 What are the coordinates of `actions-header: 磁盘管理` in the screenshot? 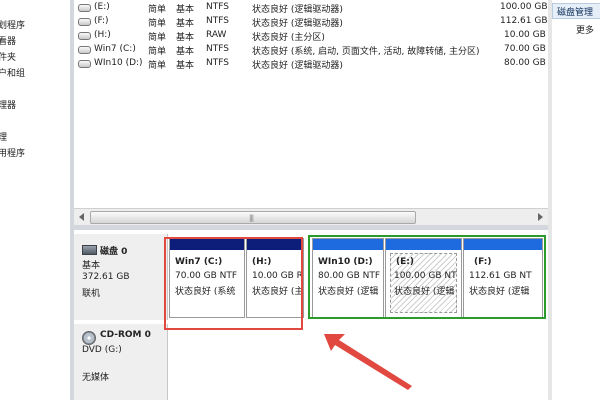 It's located at (576, 11).